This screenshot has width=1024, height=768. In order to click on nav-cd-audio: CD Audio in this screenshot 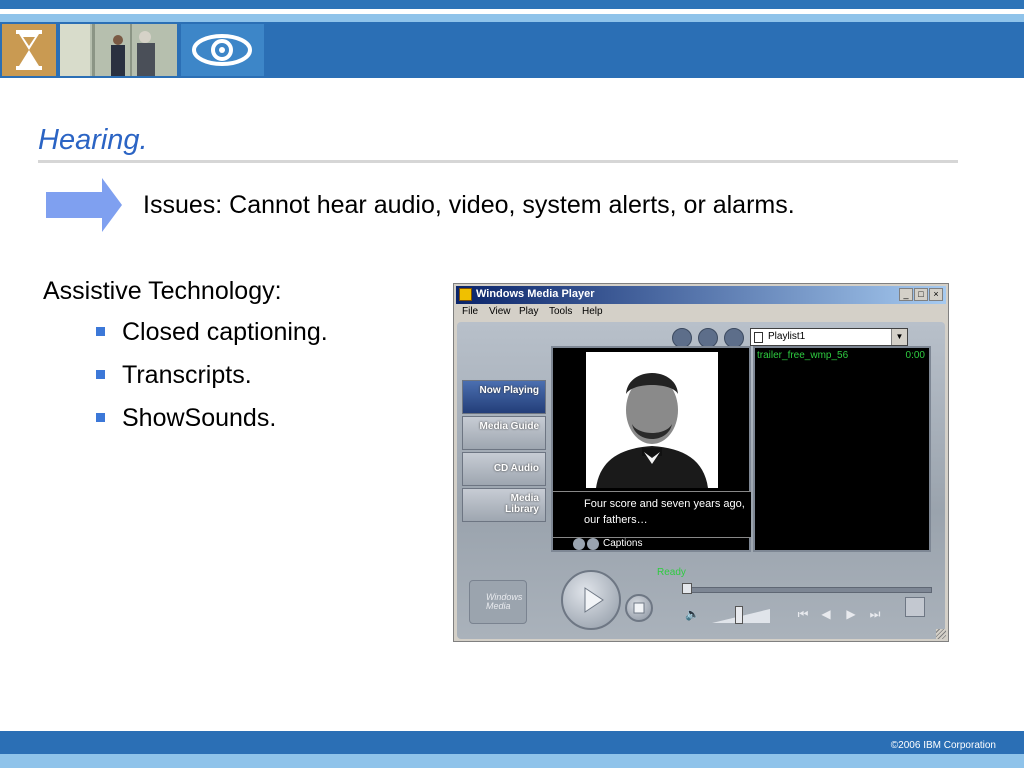, I will do `click(504, 469)`.